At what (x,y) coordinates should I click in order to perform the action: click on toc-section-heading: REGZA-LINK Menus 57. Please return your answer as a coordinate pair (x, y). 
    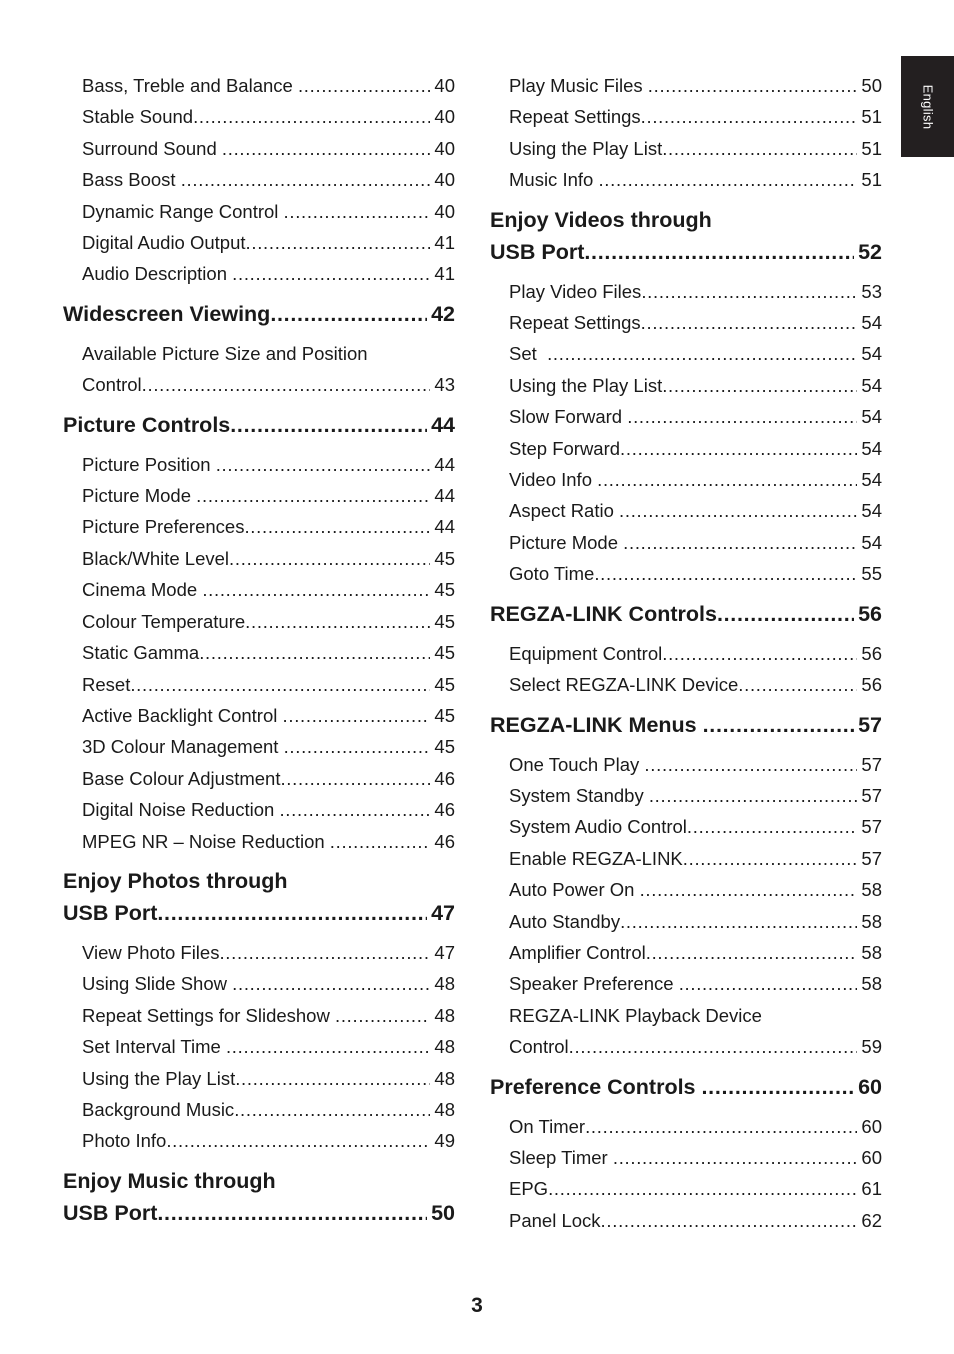
    Looking at the image, I should click on (686, 725).